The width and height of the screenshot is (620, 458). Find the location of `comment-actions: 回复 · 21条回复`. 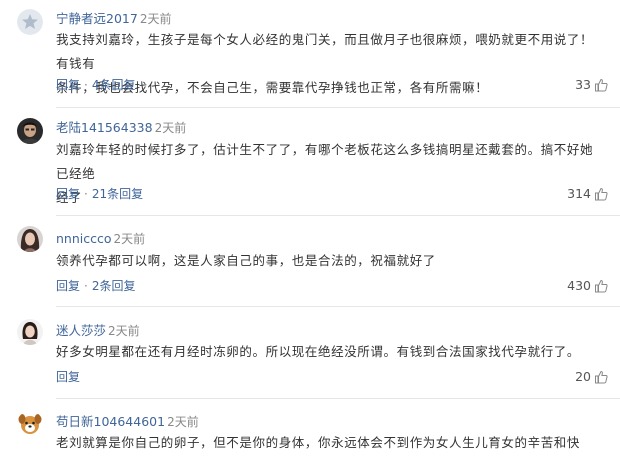

comment-actions: 回复 · 21条回复 is located at coordinates (99, 194).